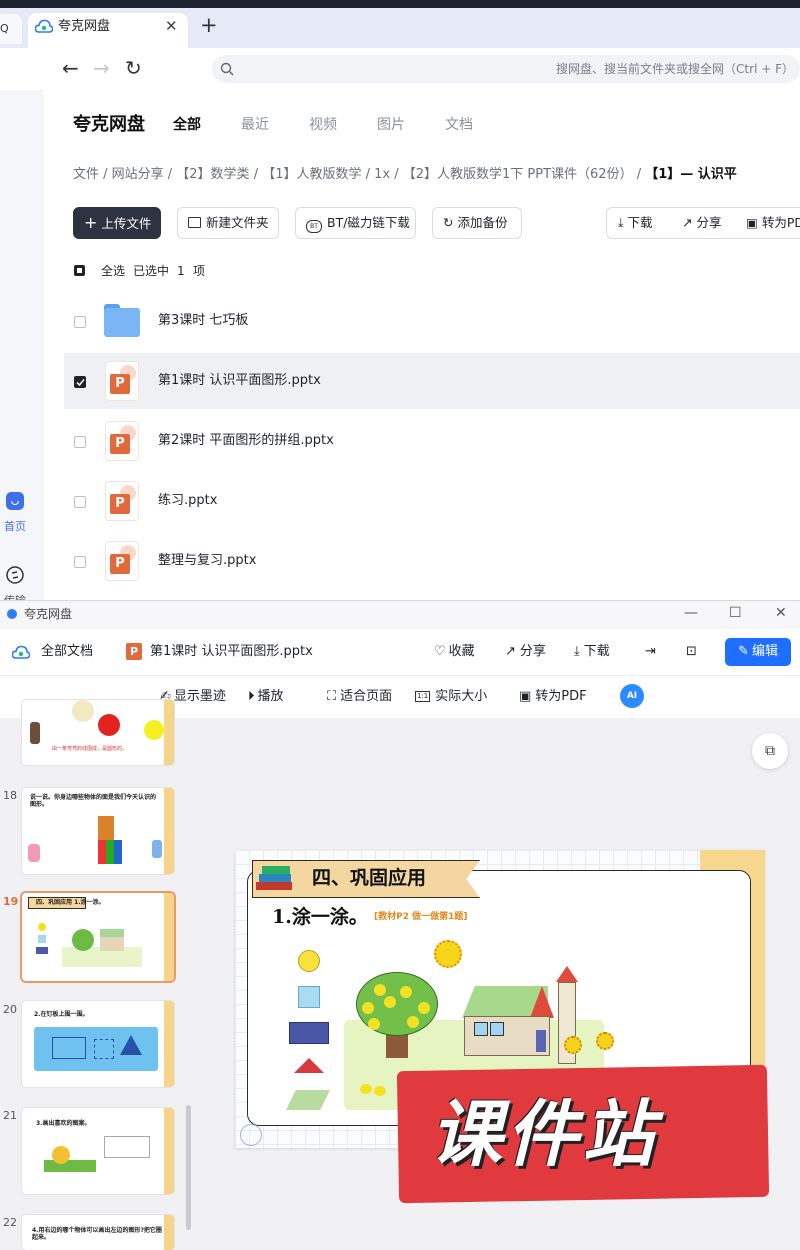 The width and height of the screenshot is (800, 1250). What do you see at coordinates (133, 68) in the screenshot?
I see `reload-icon: ↻` at bounding box center [133, 68].